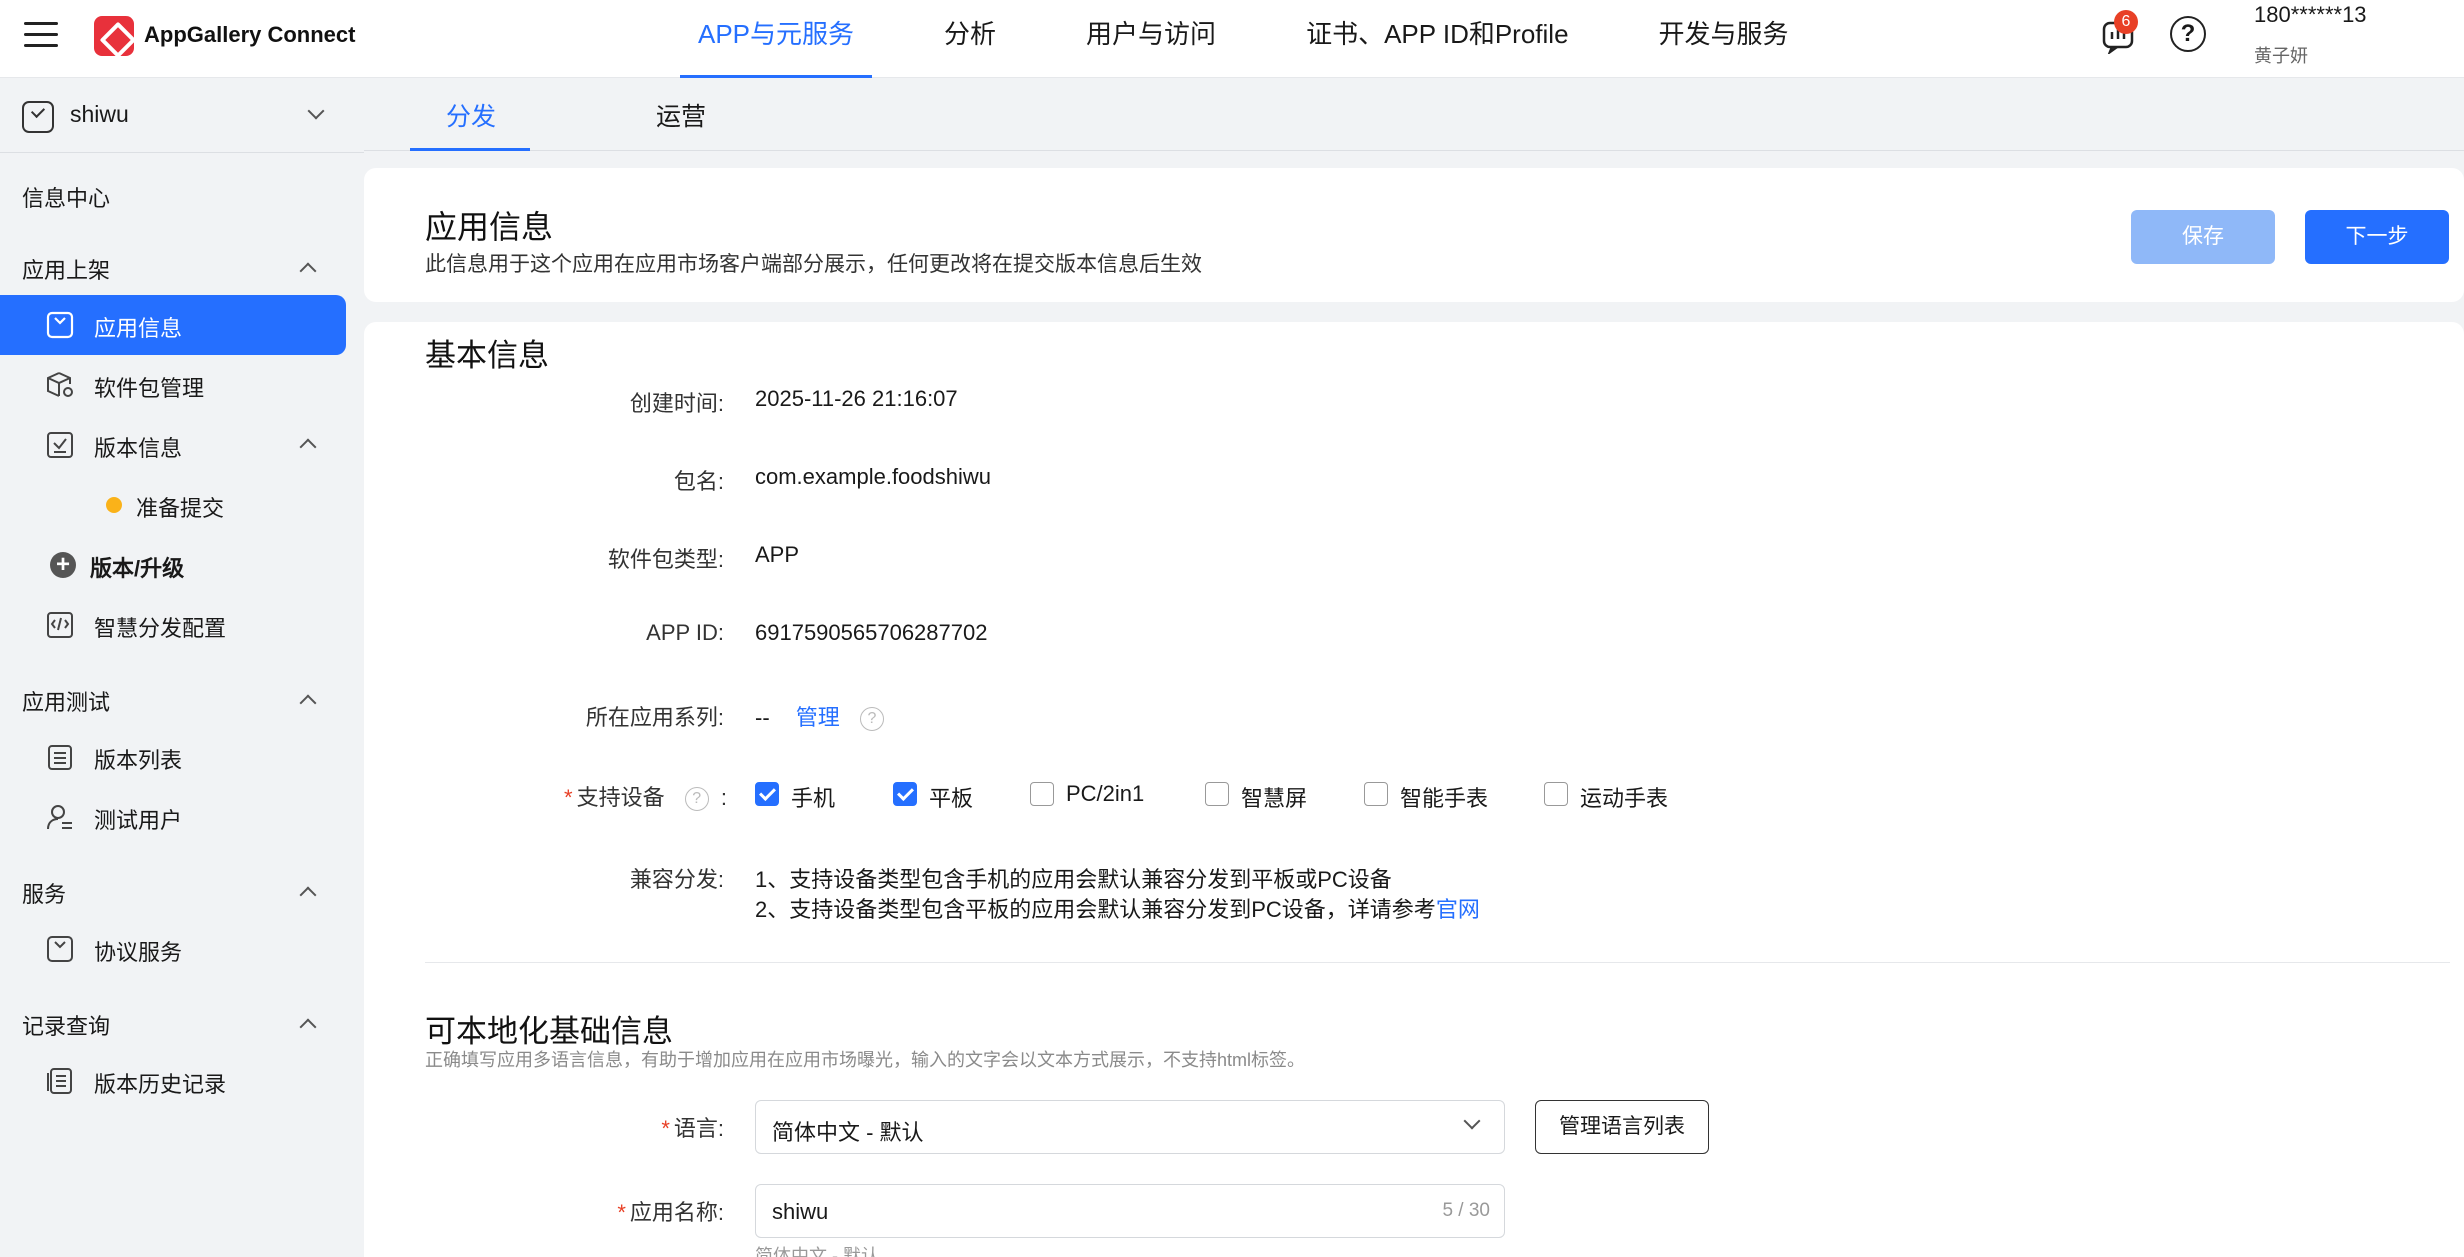 Image resolution: width=2464 pixels, height=1257 pixels. What do you see at coordinates (138, 760) in the screenshot?
I see `sidebar-item-label: 版本列表` at bounding box center [138, 760].